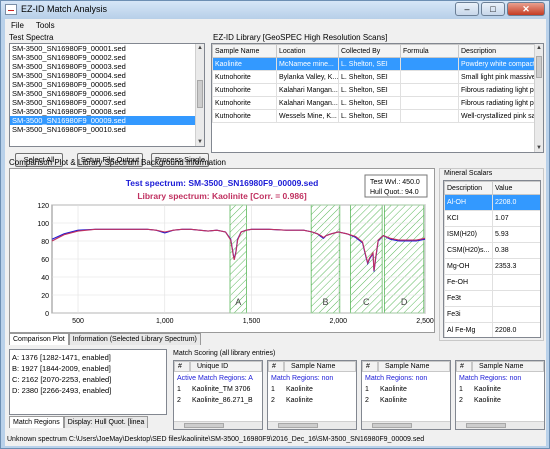  What do you see at coordinates (106, 422) in the screenshot?
I see `tab-display-hull-quot: Display: Hull Quot. [linea` at bounding box center [106, 422].